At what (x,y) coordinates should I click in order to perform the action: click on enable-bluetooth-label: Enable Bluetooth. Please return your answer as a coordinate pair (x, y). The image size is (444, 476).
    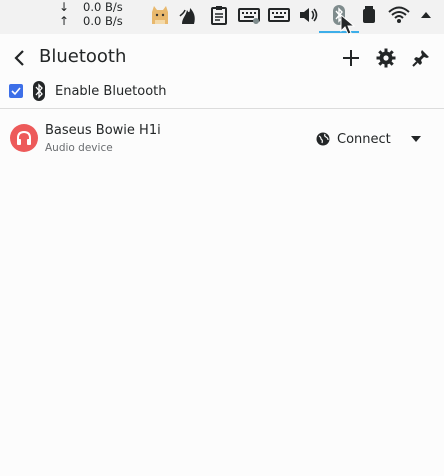
    Looking at the image, I should click on (111, 91).